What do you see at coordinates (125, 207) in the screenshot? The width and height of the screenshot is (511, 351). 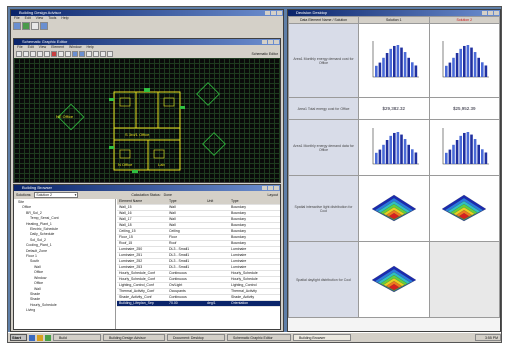 I see `table-cell: Wall_15` at bounding box center [125, 207].